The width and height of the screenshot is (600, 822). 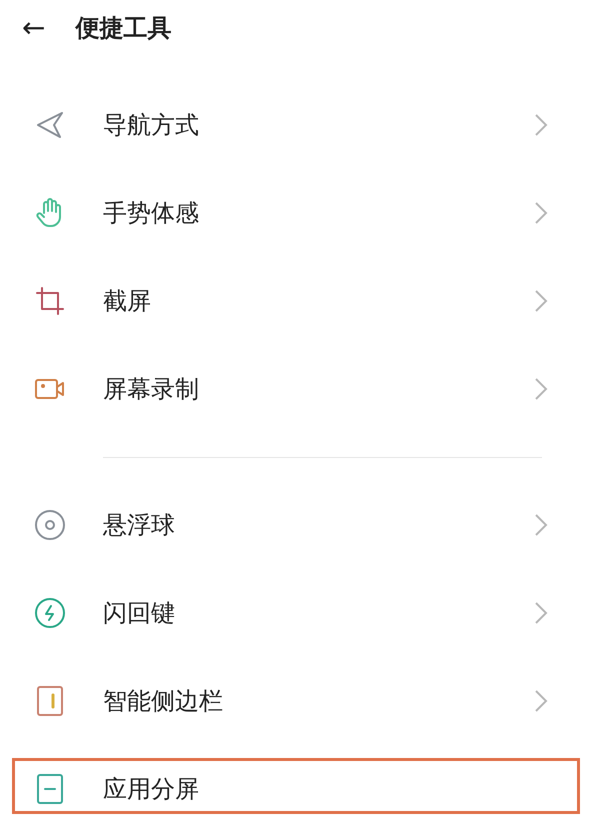 I want to click on crop-icon, so click(x=50, y=301).